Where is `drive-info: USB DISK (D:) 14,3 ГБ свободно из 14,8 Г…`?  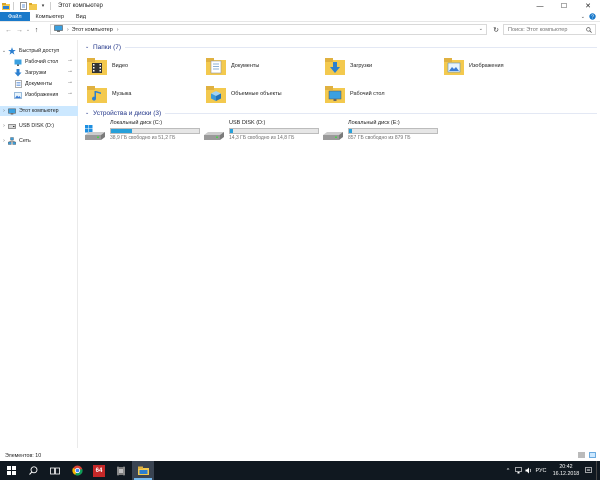 drive-info: USB DISK (D:) 14,3 ГБ свободно из 14,8 Г… is located at coordinates (275, 130).